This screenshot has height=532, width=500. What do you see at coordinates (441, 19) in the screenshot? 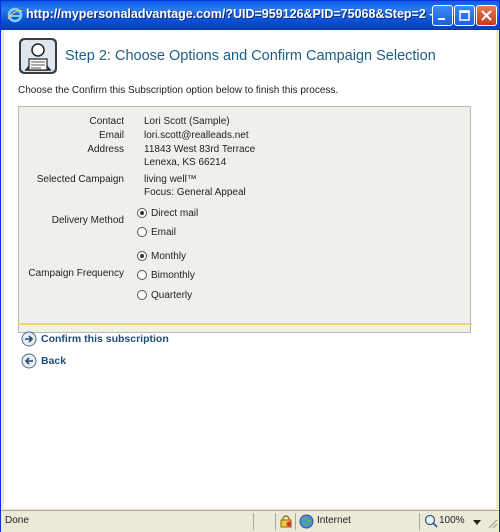
I see `minimize-icon` at bounding box center [441, 19].